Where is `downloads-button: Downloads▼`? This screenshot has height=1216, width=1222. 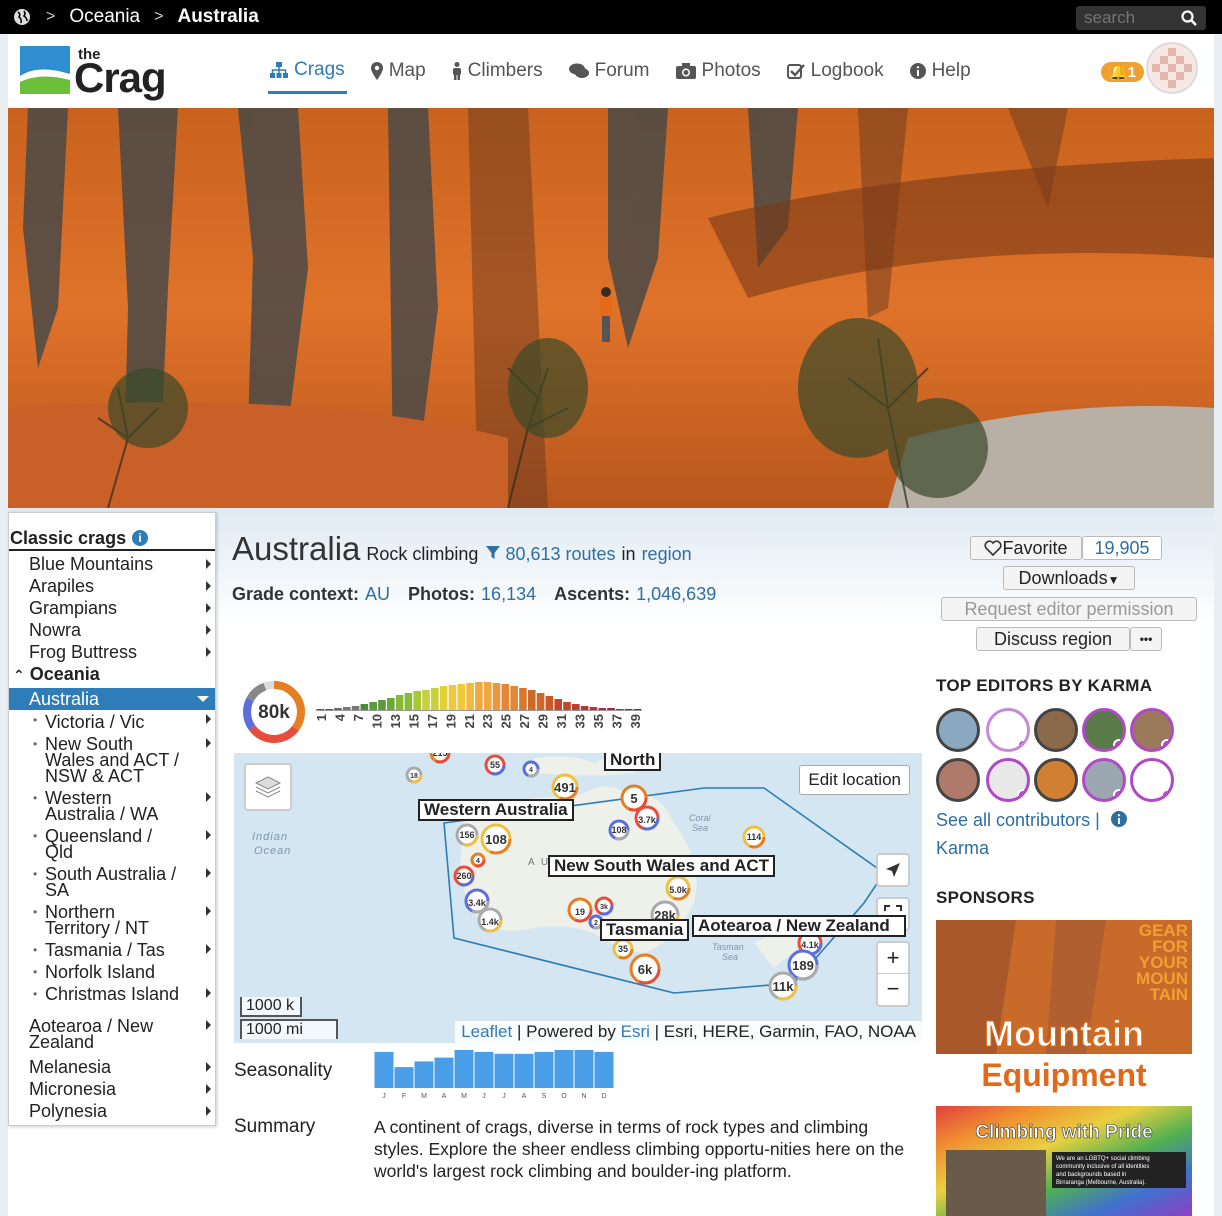 downloads-button: Downloads▼ is located at coordinates (1069, 578).